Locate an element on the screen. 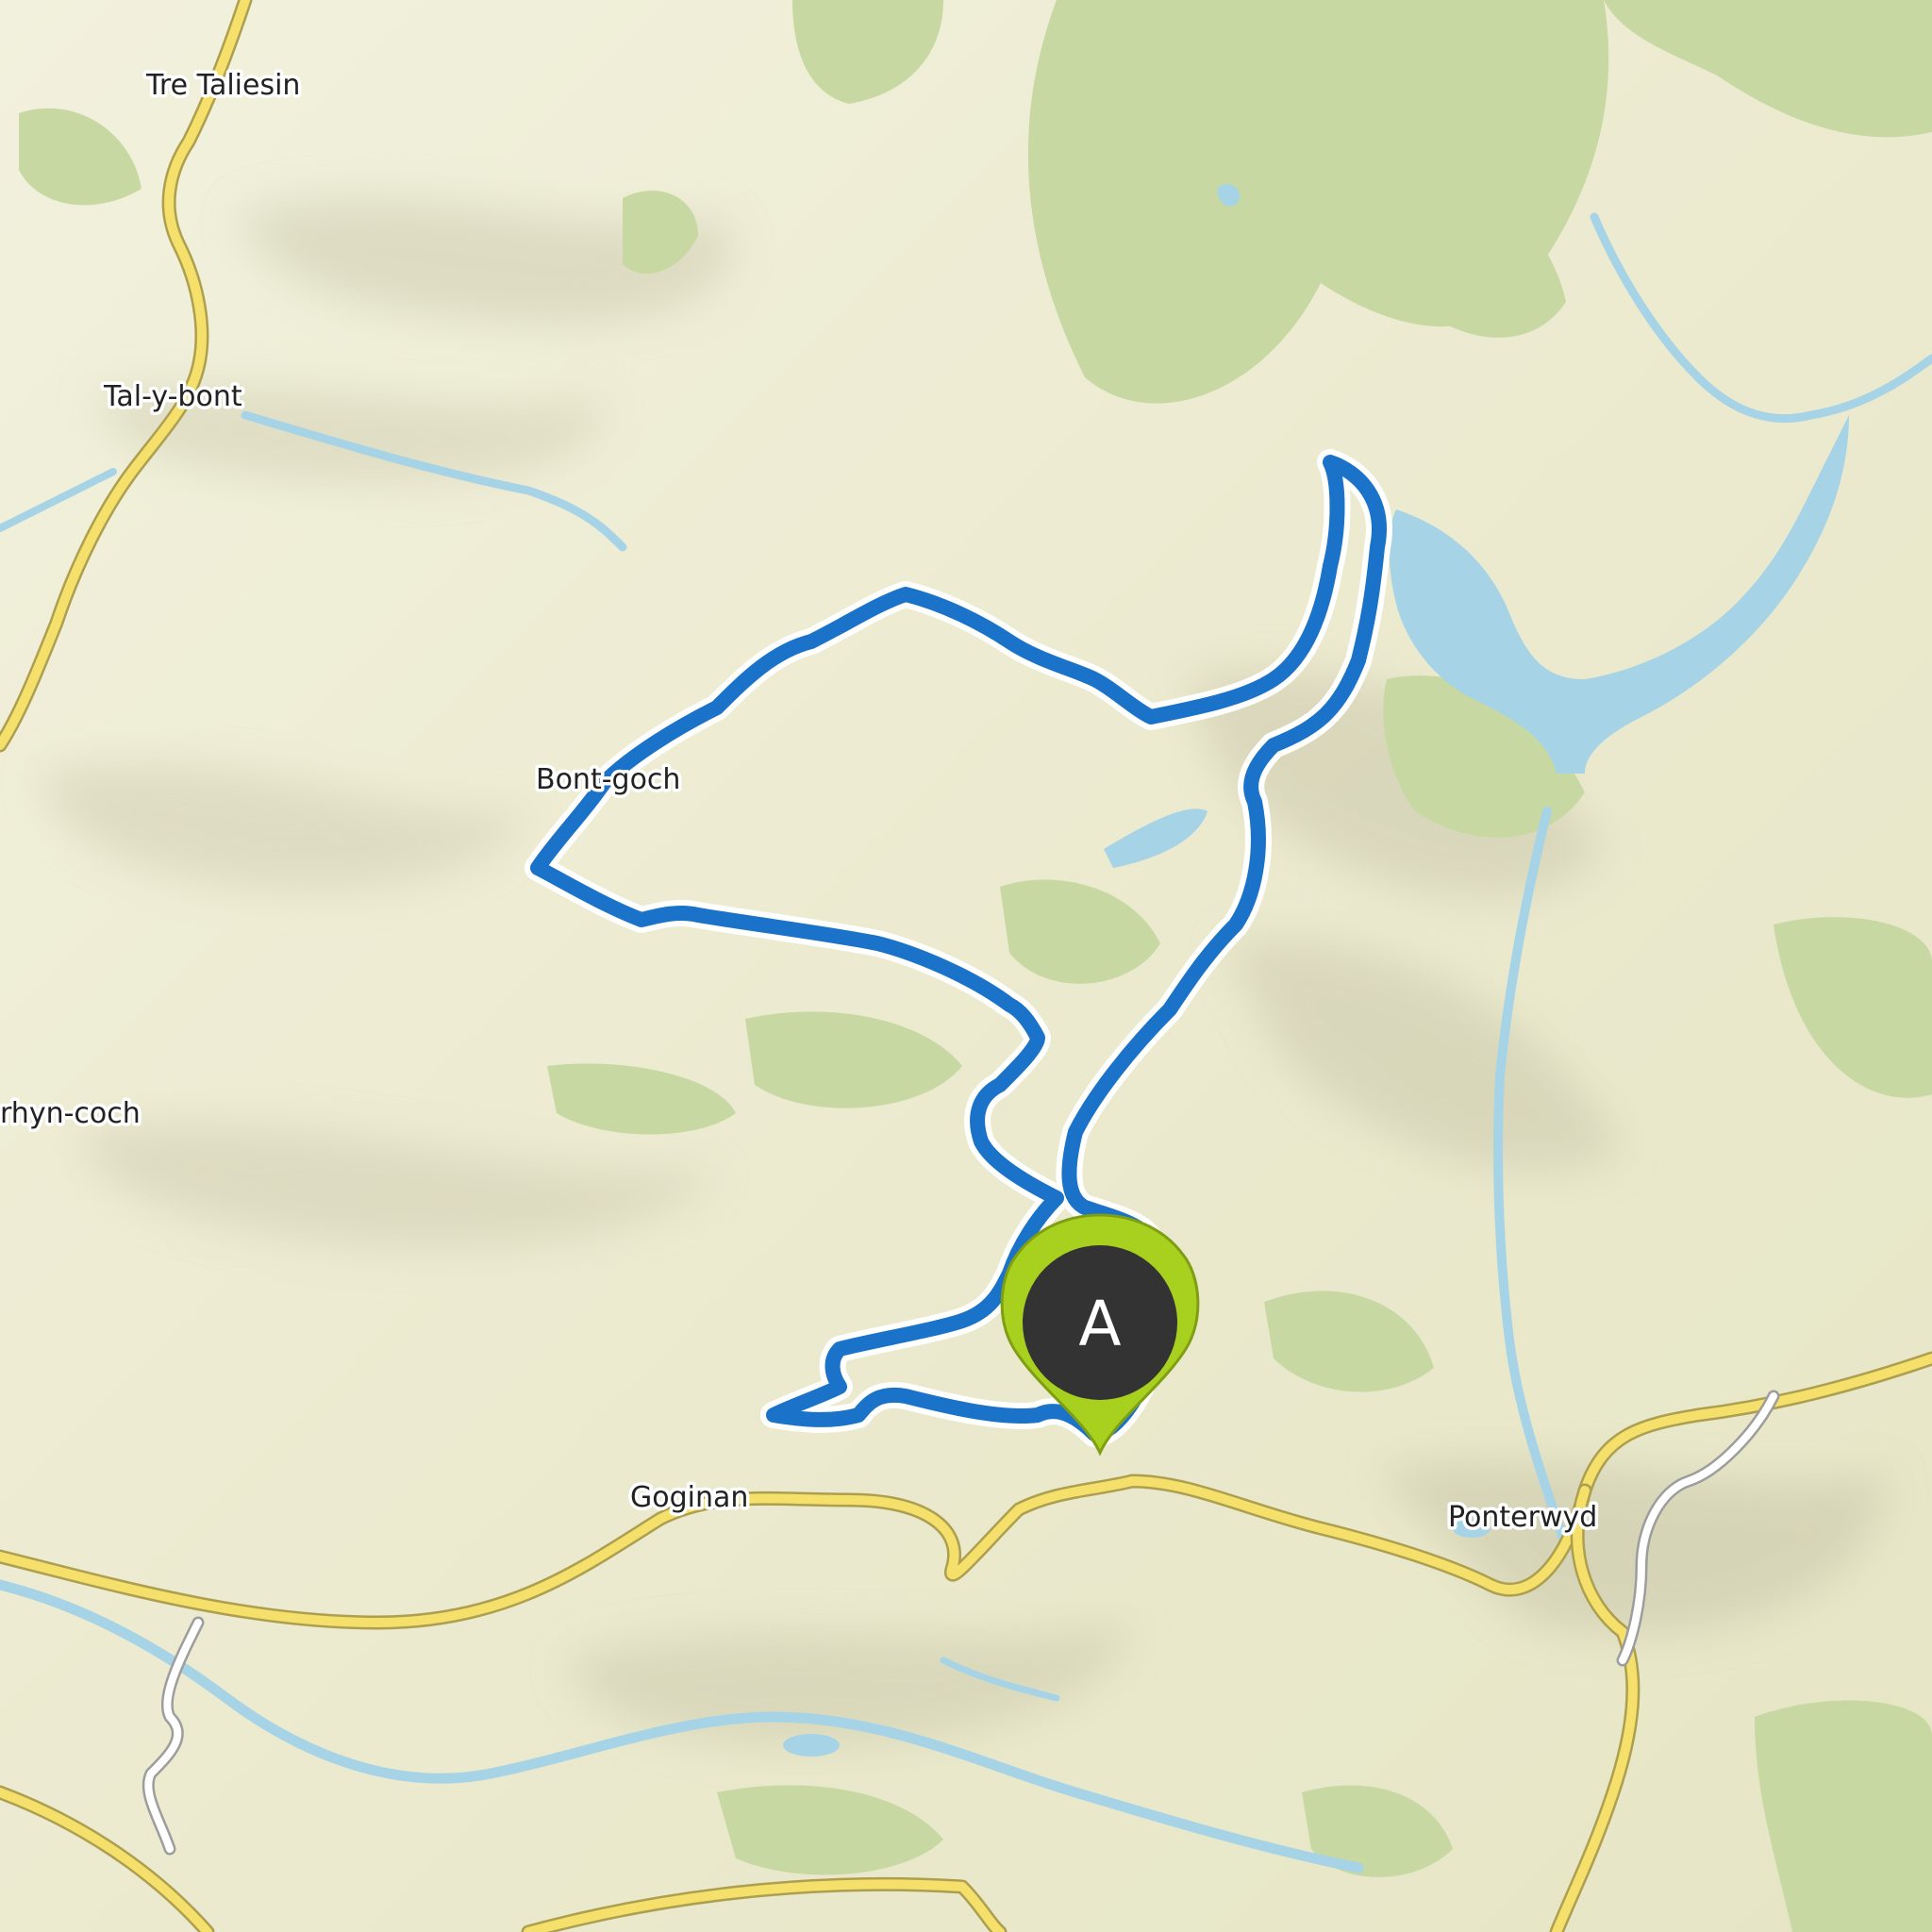 Image resolution: width=1932 pixels, height=1932 pixels. place-label-ponterwyd: Ponterwyd is located at coordinates (1522, 1518).